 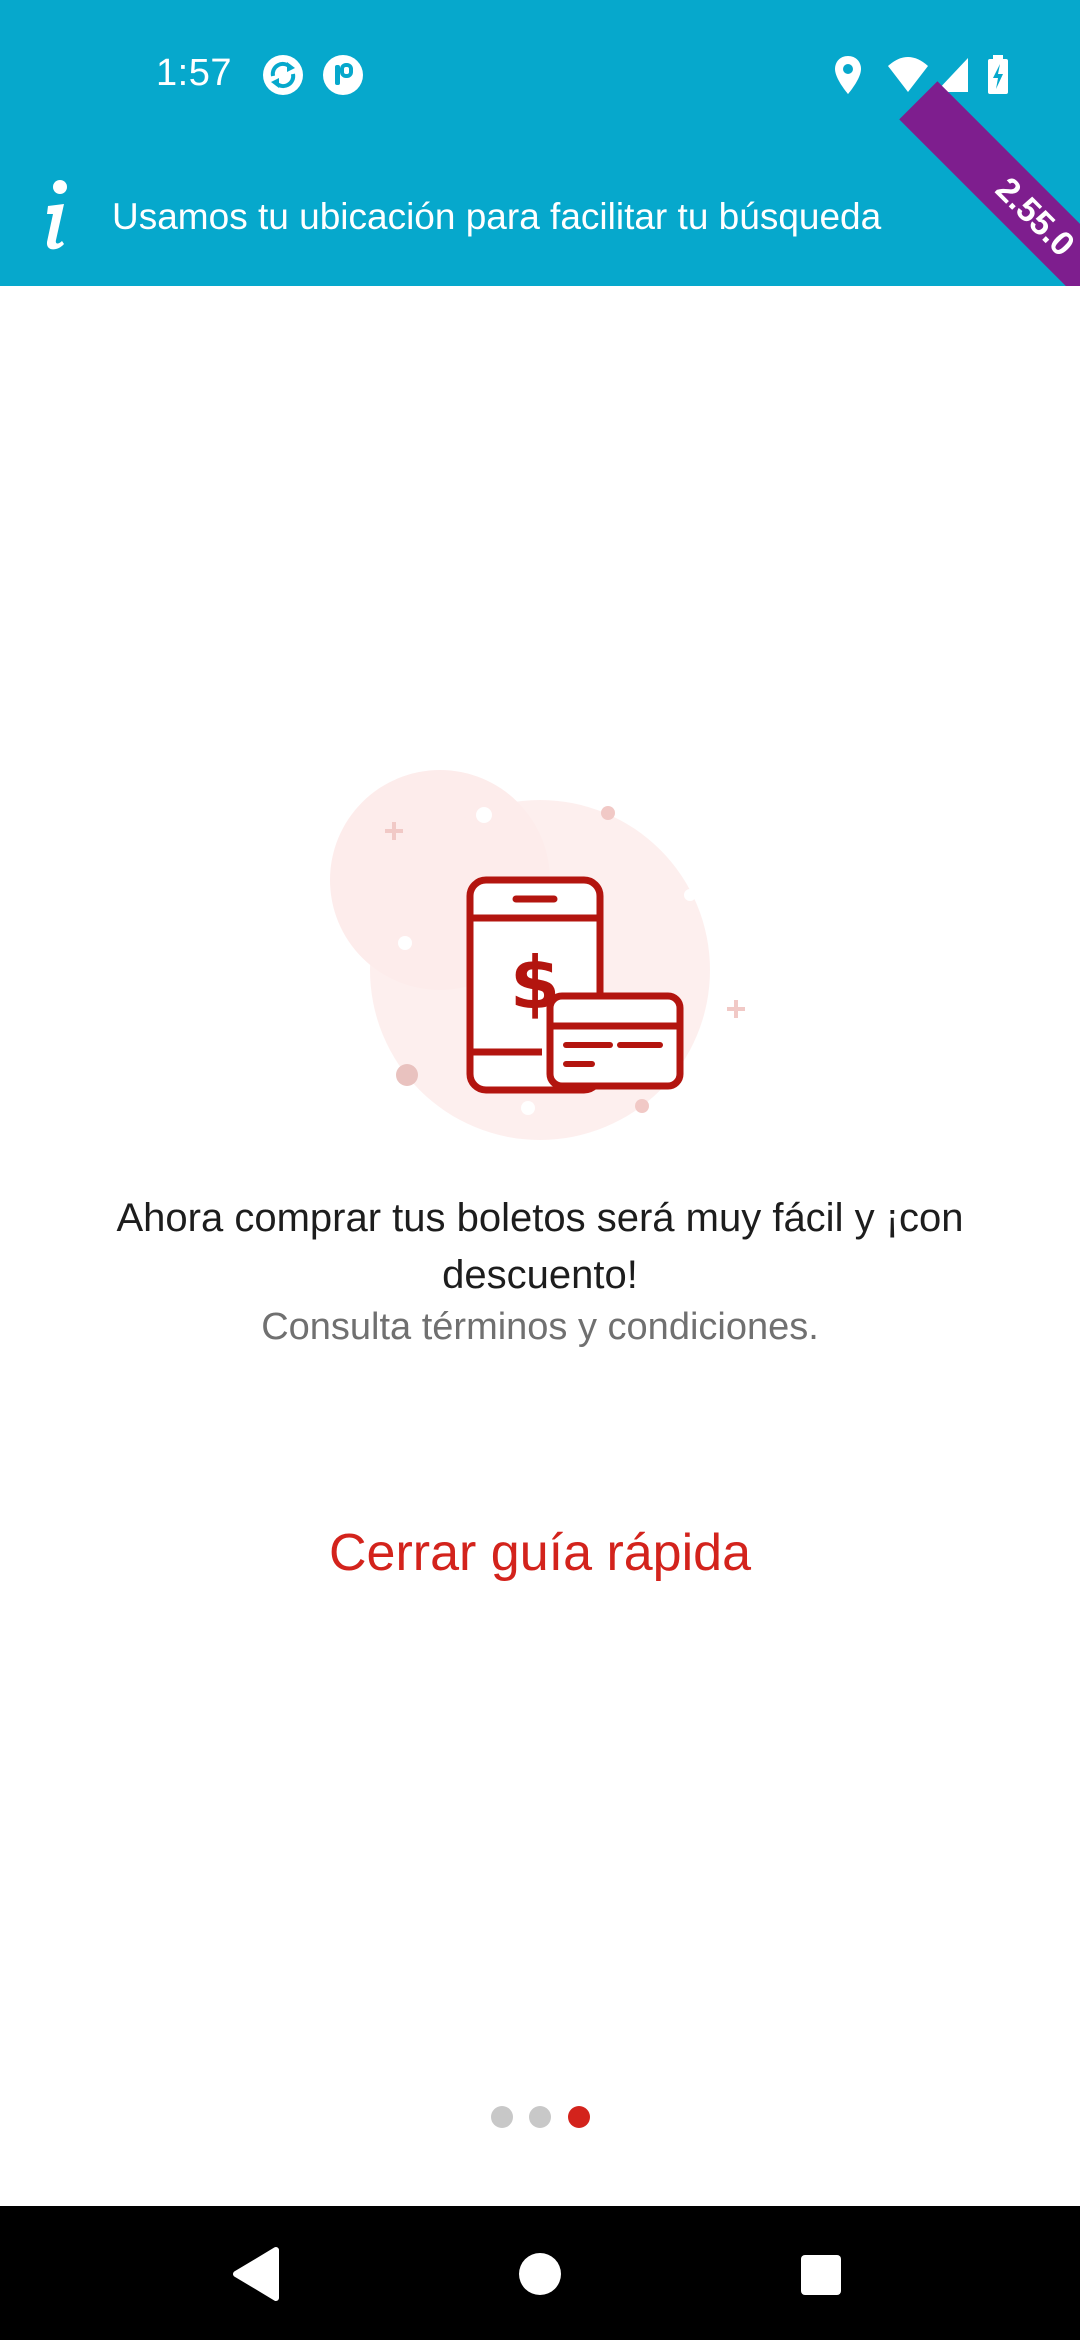 What do you see at coordinates (579, 2117) in the screenshot?
I see `page-dot-3-active` at bounding box center [579, 2117].